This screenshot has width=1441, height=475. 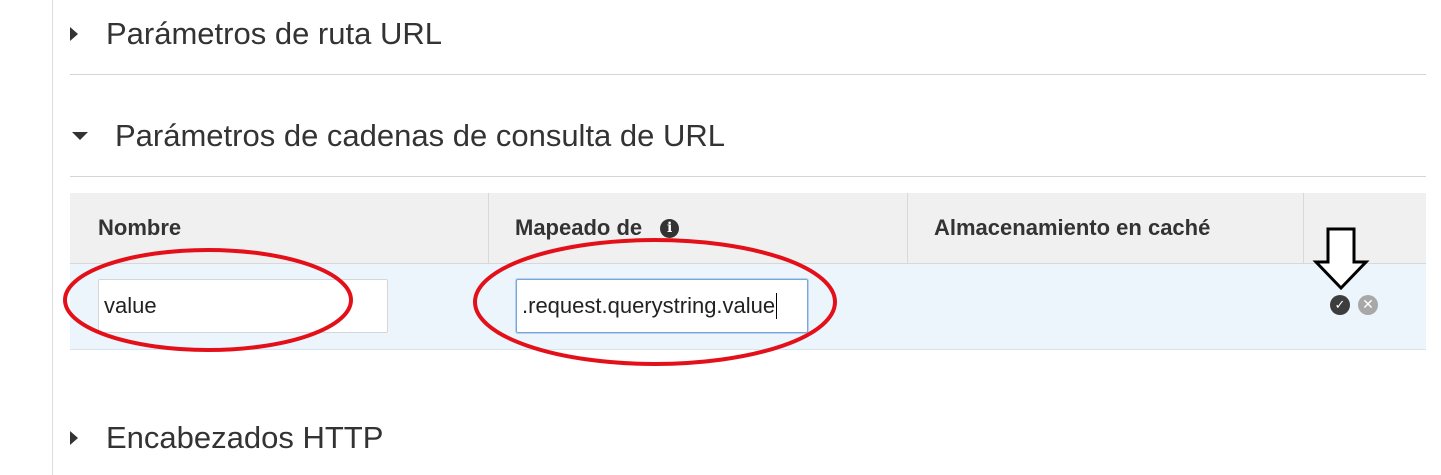 What do you see at coordinates (80, 136) in the screenshot?
I see `caret-down-icon` at bounding box center [80, 136].